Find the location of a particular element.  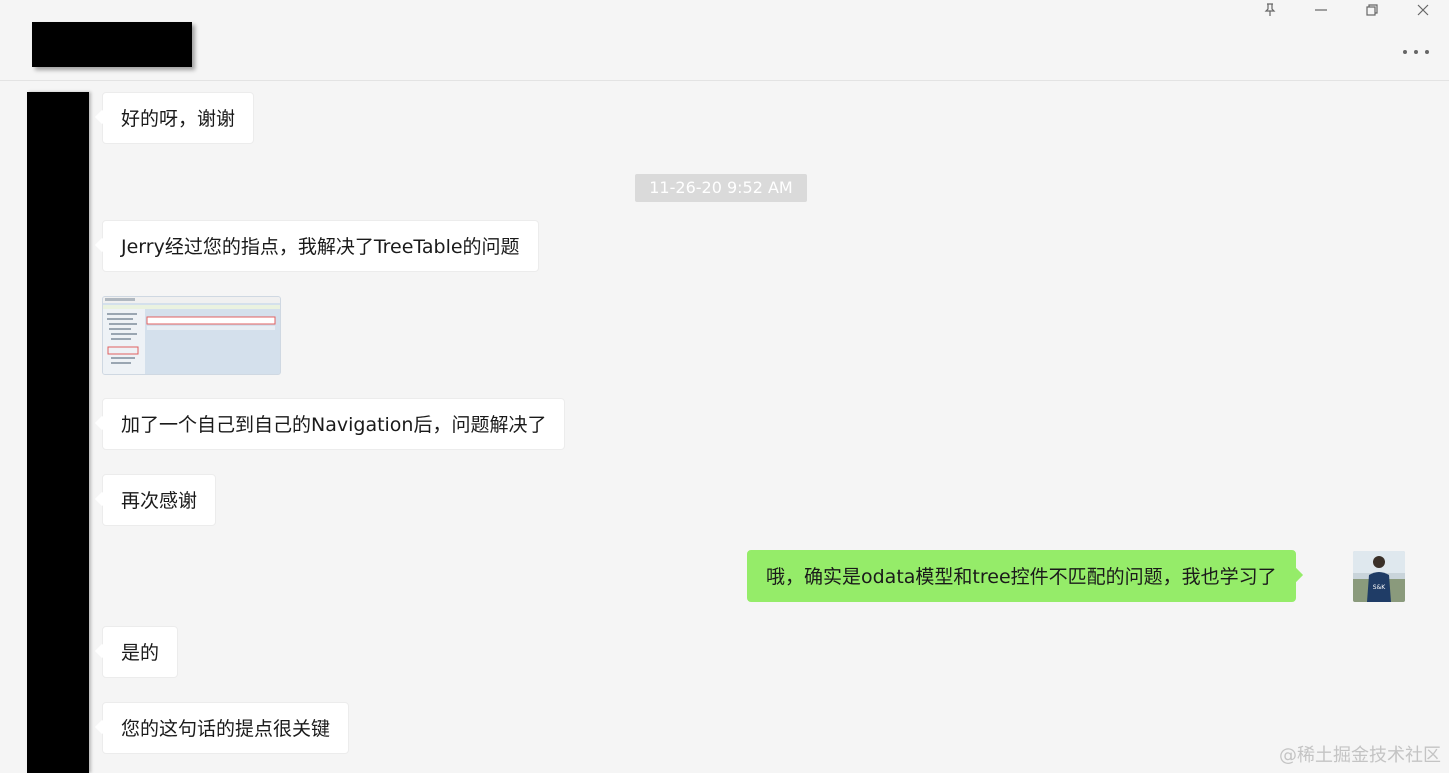

restore-icon is located at coordinates (1372, 10).